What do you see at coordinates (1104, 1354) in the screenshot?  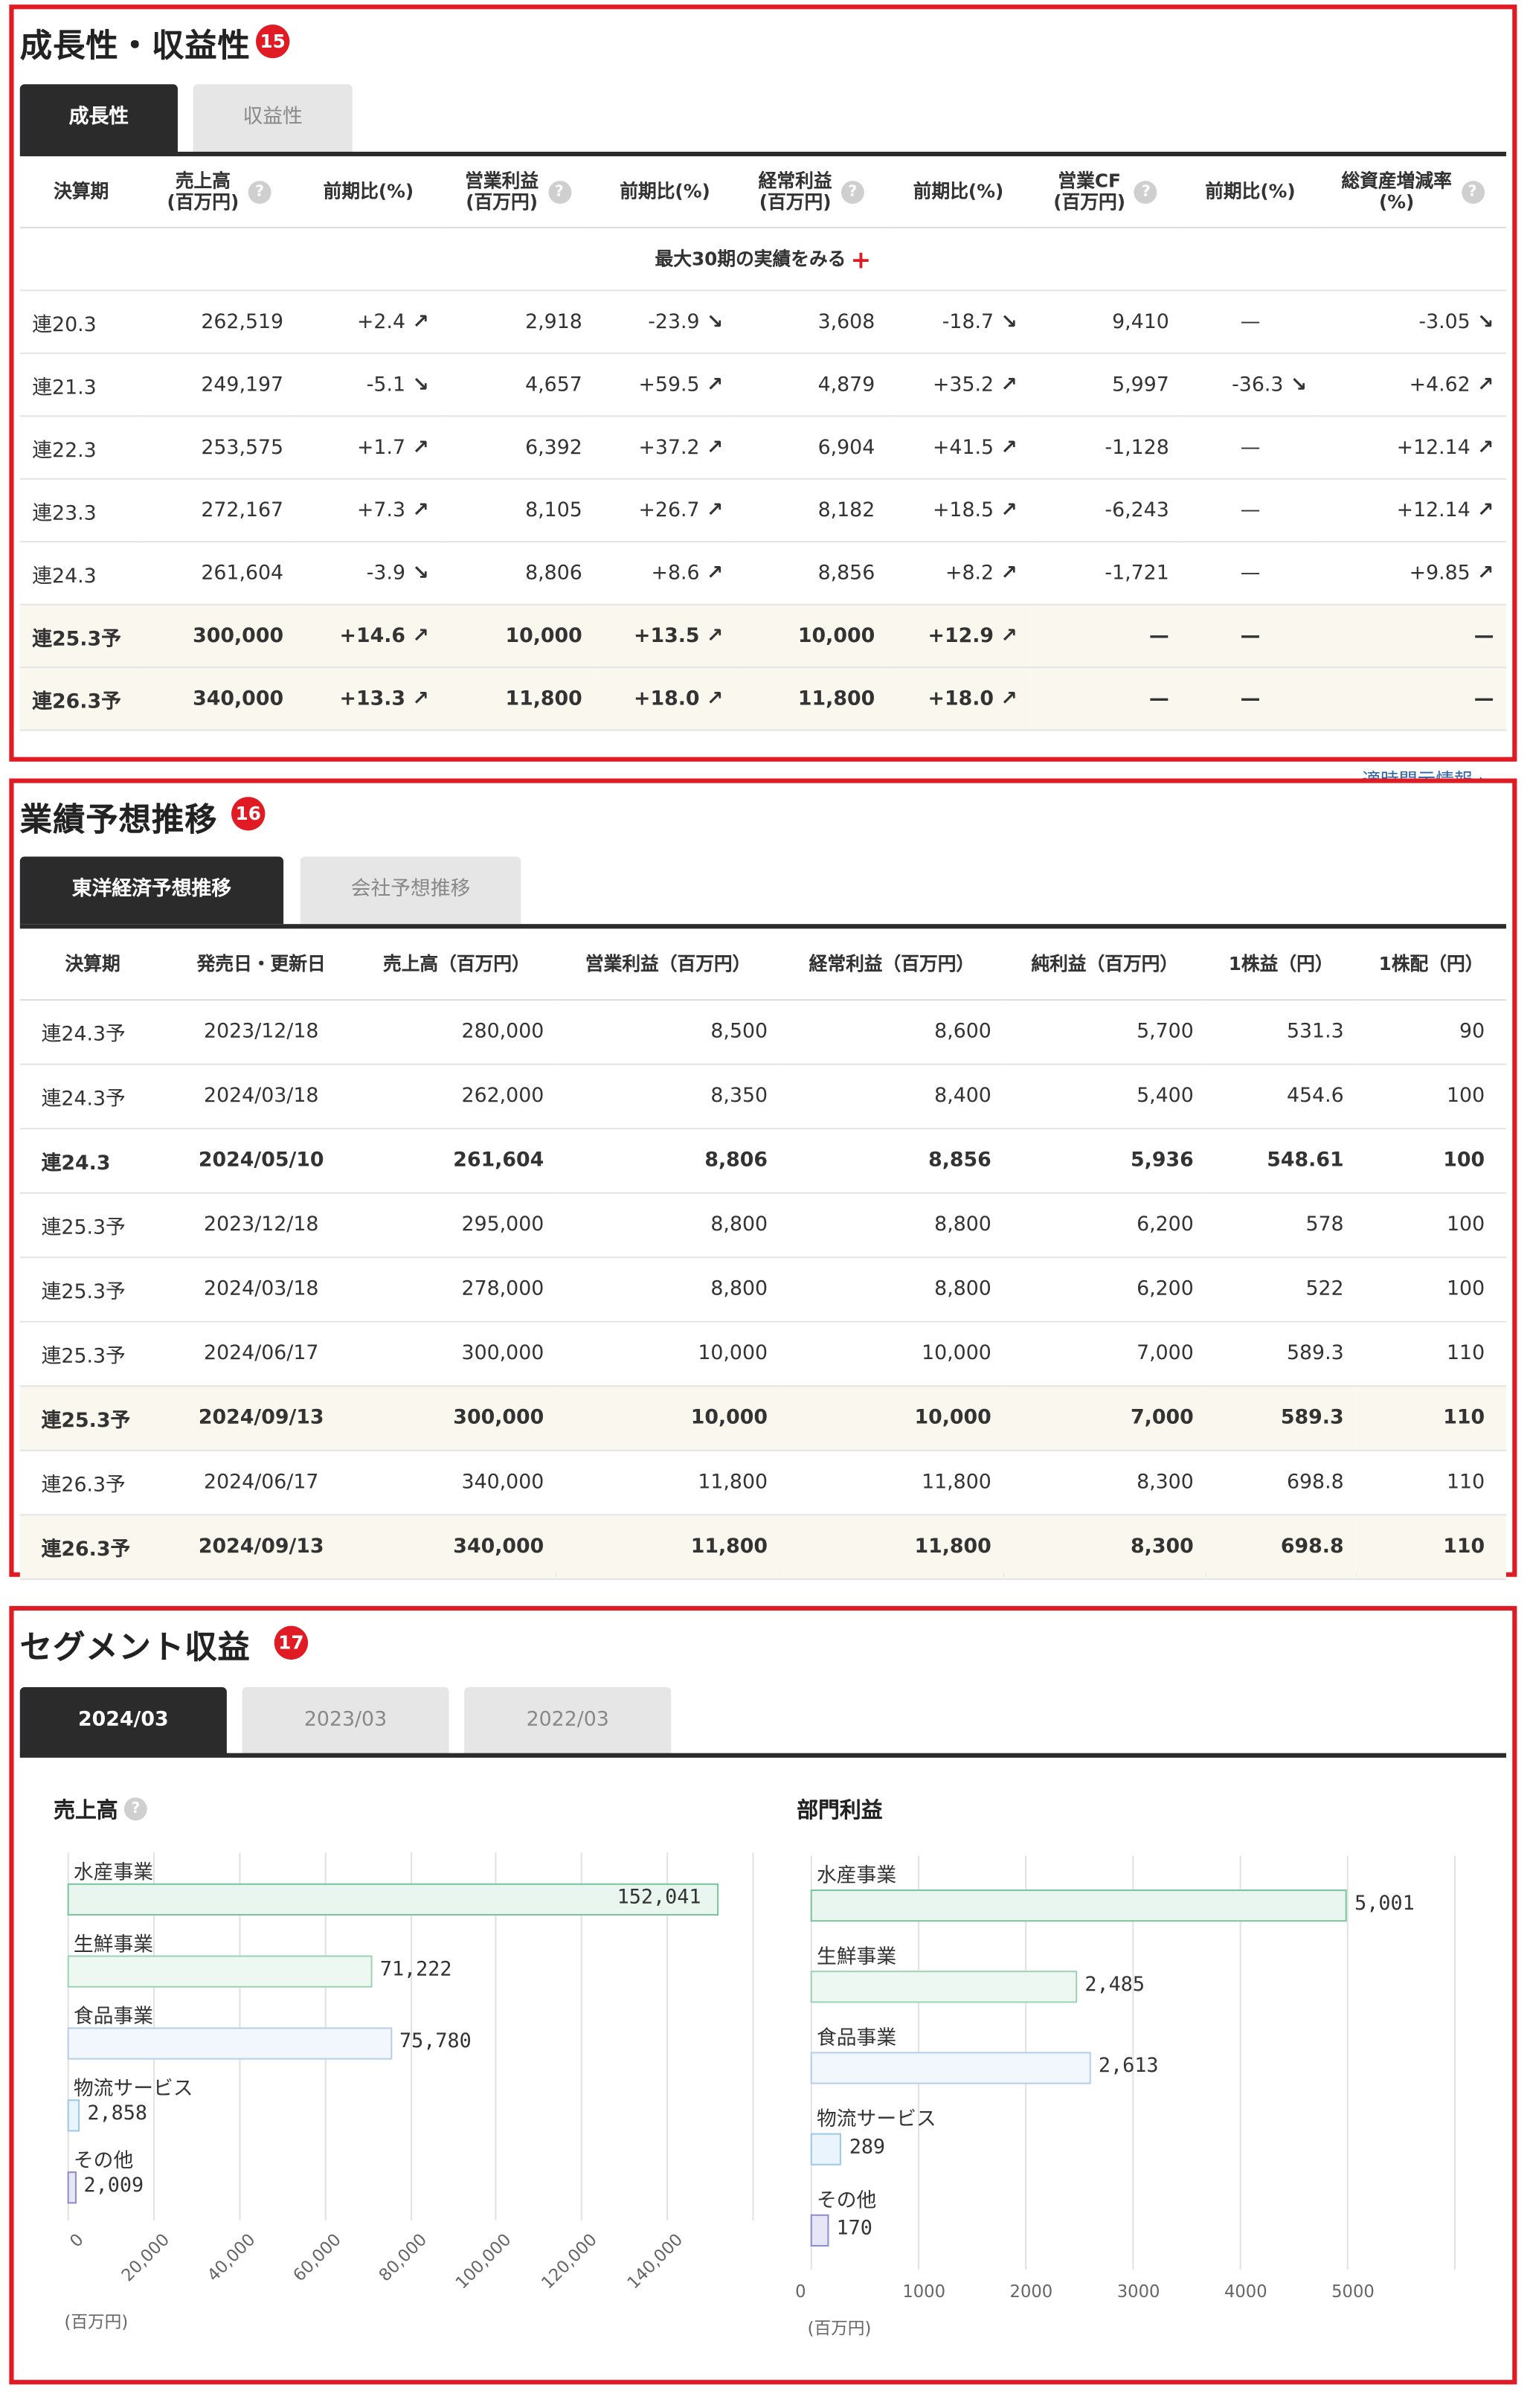 I see `table-cell: 7,000` at bounding box center [1104, 1354].